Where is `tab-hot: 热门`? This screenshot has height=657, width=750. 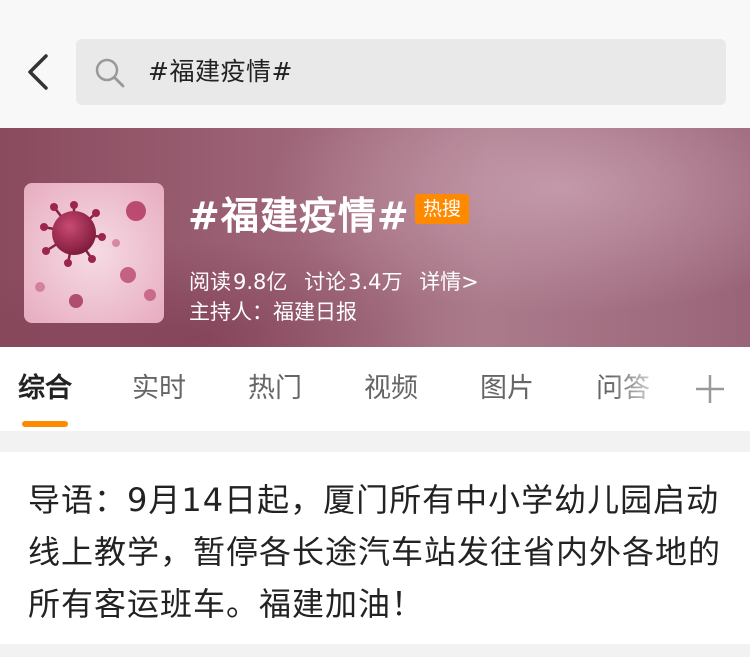
tab-hot: 热门 is located at coordinates (275, 389).